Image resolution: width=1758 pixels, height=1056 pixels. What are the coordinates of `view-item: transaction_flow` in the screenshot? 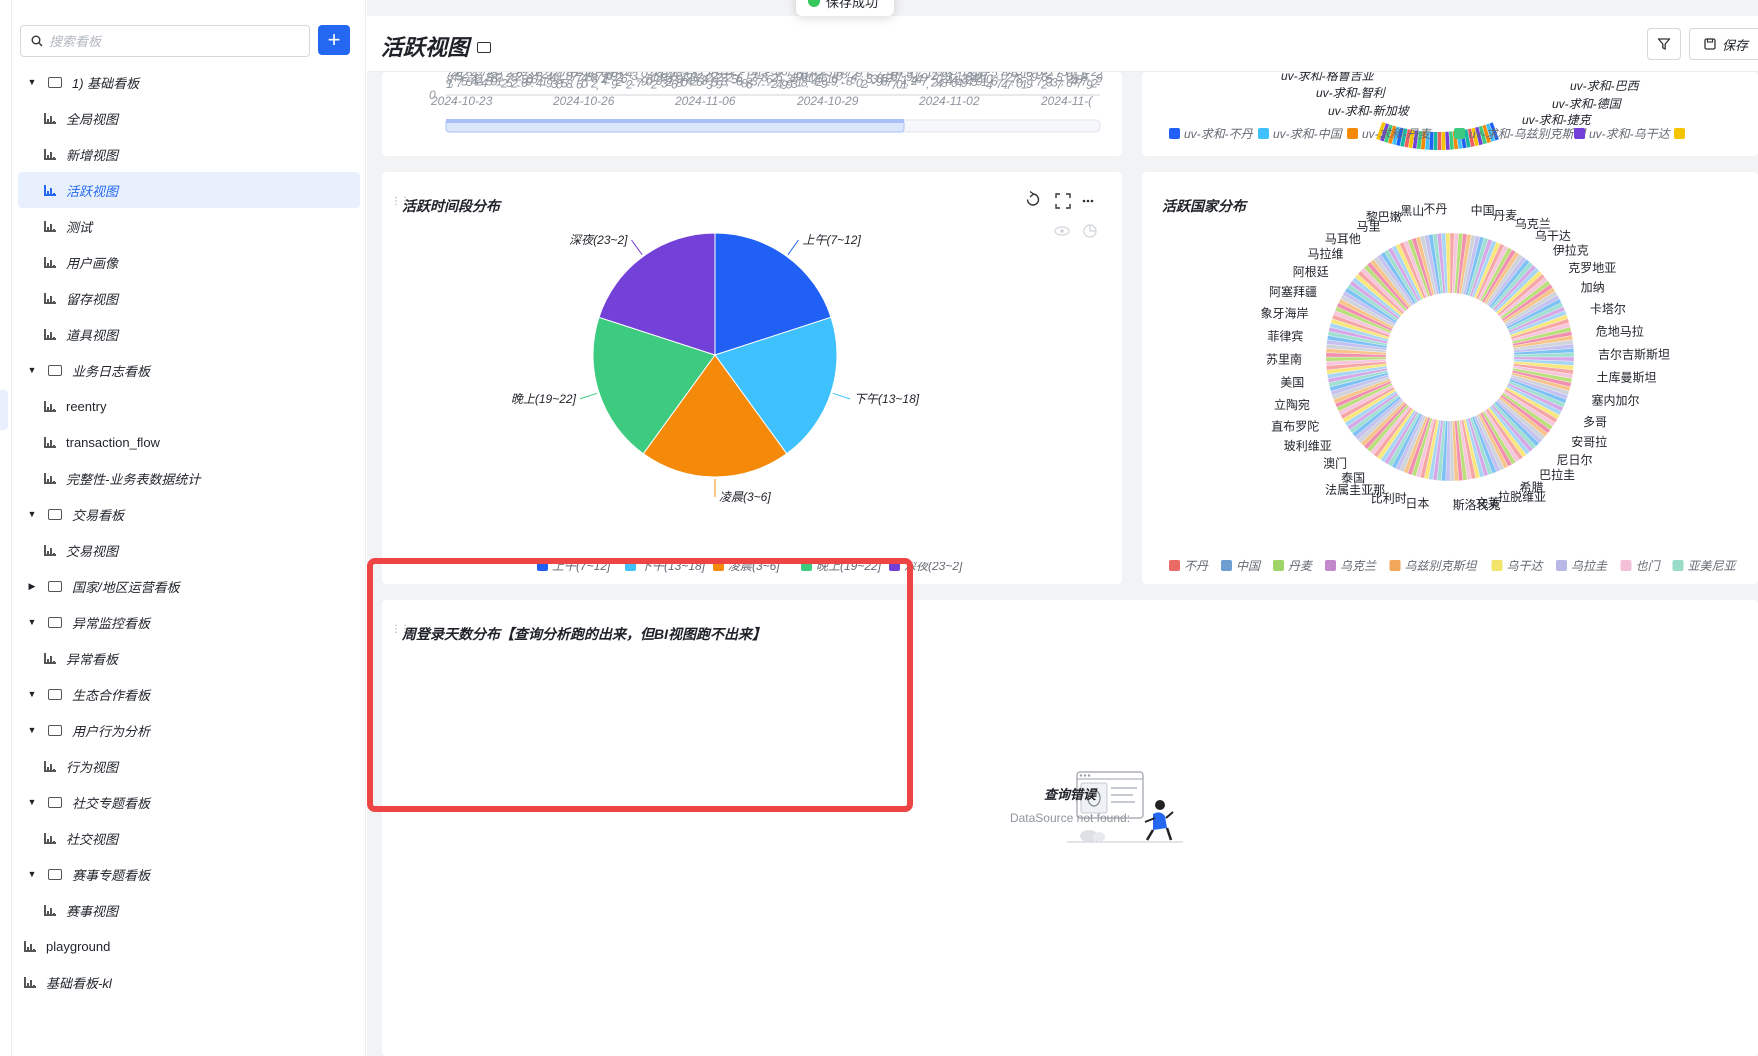 It's located at (189, 442).